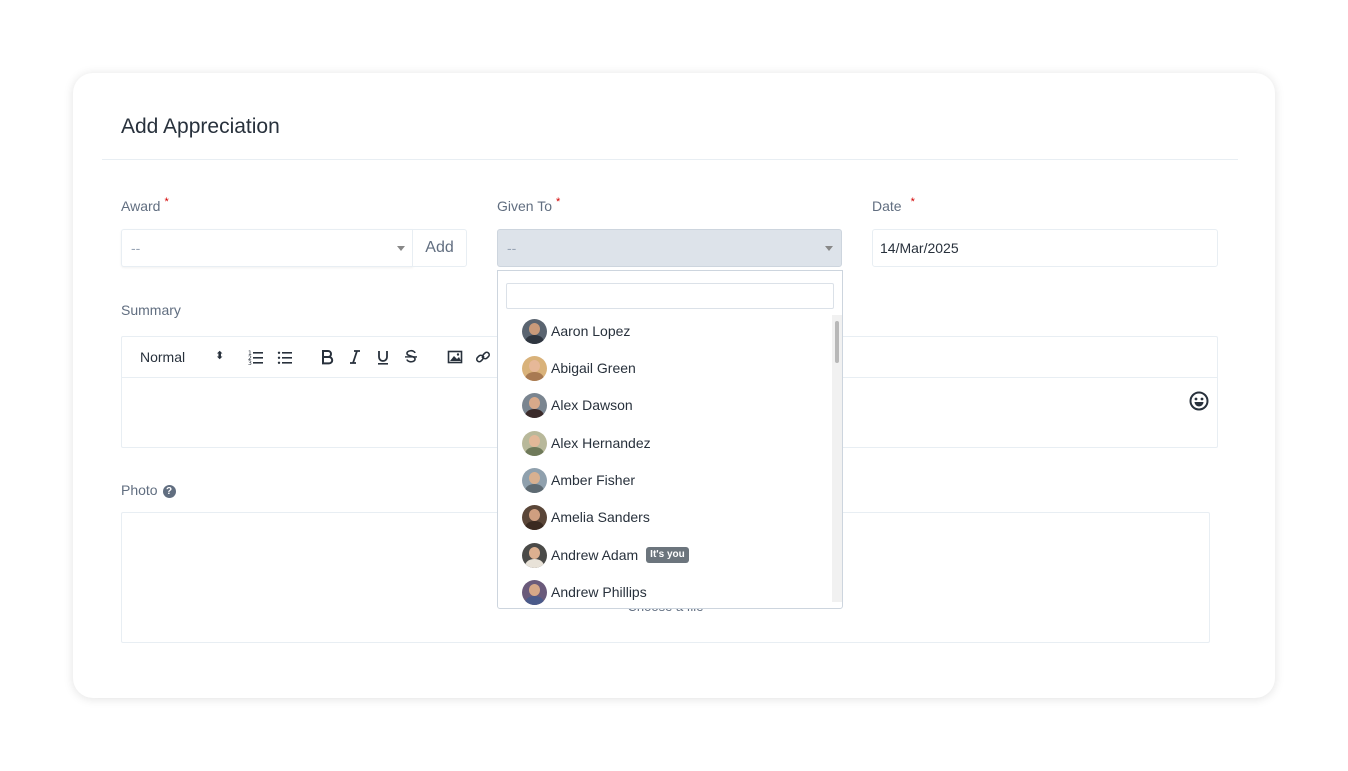  What do you see at coordinates (837, 458) in the screenshot?
I see `dropdown-scrollbar` at bounding box center [837, 458].